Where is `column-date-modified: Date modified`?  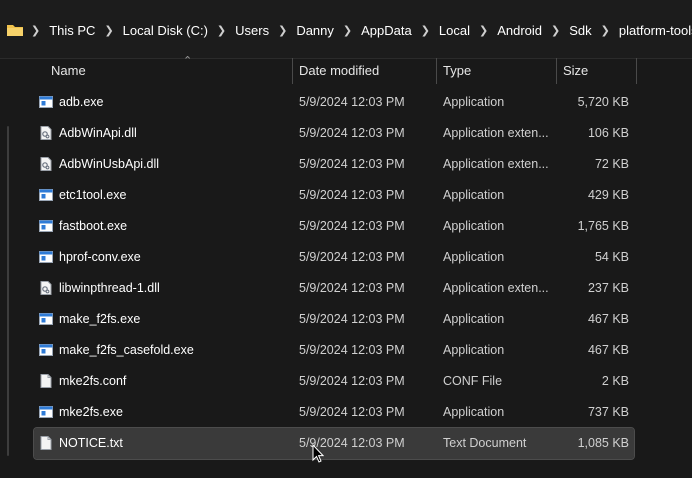
column-date-modified: Date modified is located at coordinates (339, 71).